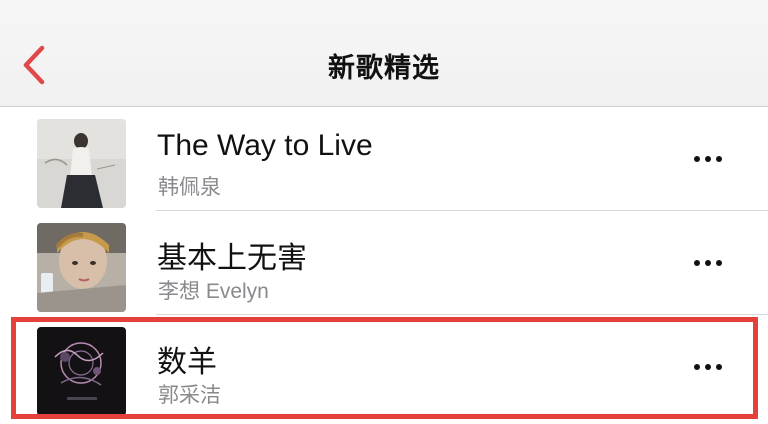 The image size is (768, 424). What do you see at coordinates (187, 362) in the screenshot?
I see `song-title: 数羊` at bounding box center [187, 362].